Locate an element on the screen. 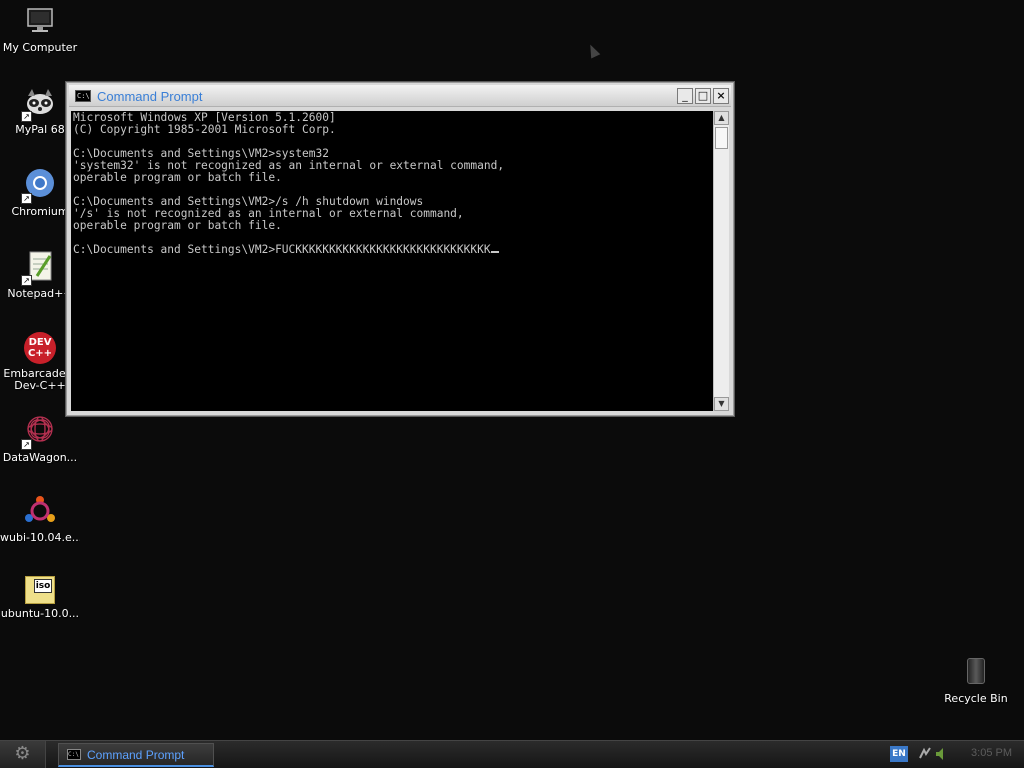 This screenshot has width=1024, height=768. taskbar: ⚙ C:\ Command Prompt EN 3:05 PM is located at coordinates (512, 754).